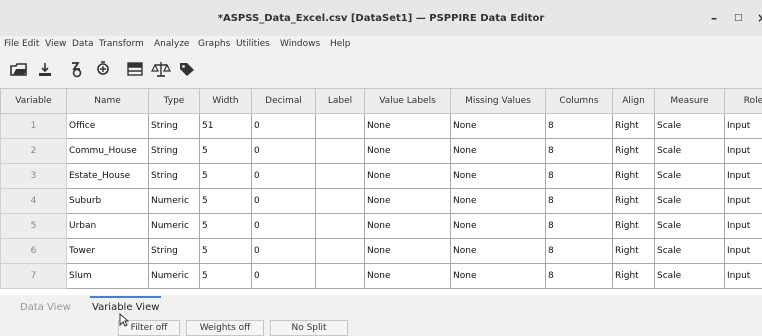 This screenshot has height=336, width=762. Describe the element at coordinates (33, 201) in the screenshot. I see `row-number: 4` at that location.